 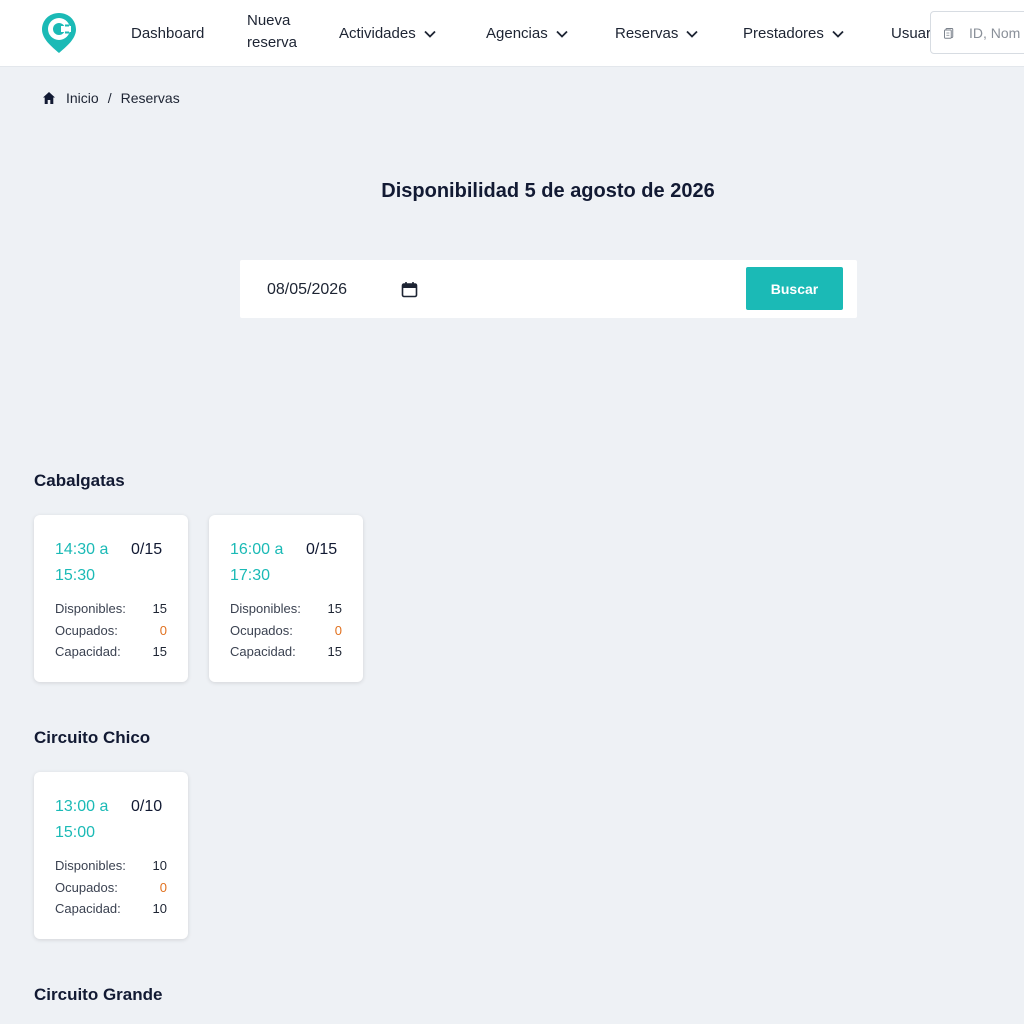 I want to click on search-button: Buscar, so click(x=794, y=288).